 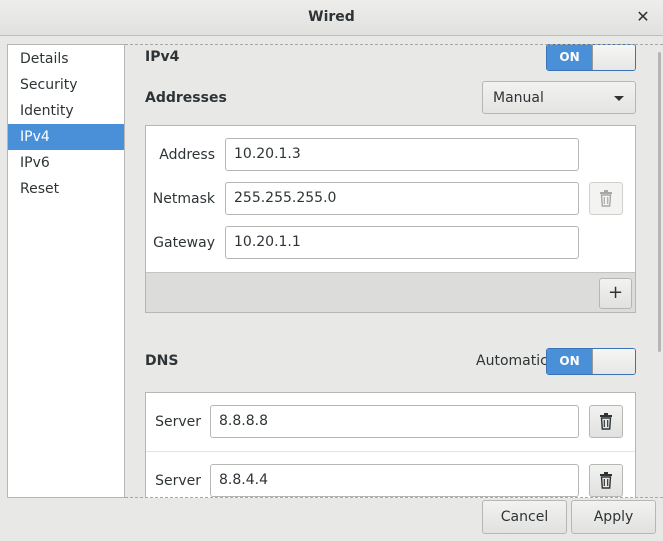 What do you see at coordinates (390, 445) in the screenshot?
I see `dns-servers-panel: Server 8.8.8.8 Server 8.8.4.4` at bounding box center [390, 445].